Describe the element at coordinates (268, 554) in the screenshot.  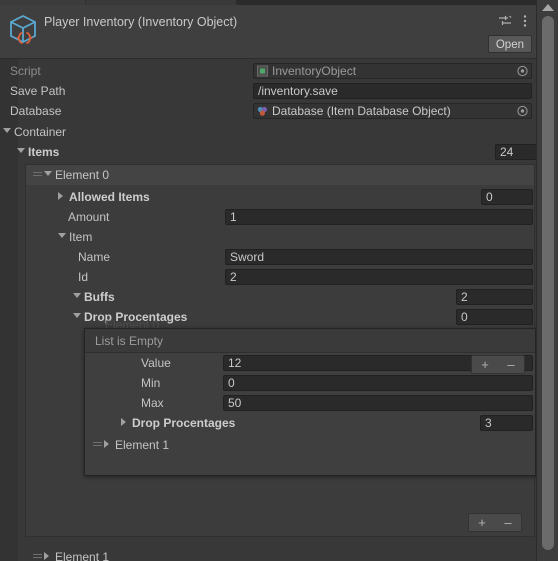
I see `list-item-element1-bottom: Element 1` at that location.